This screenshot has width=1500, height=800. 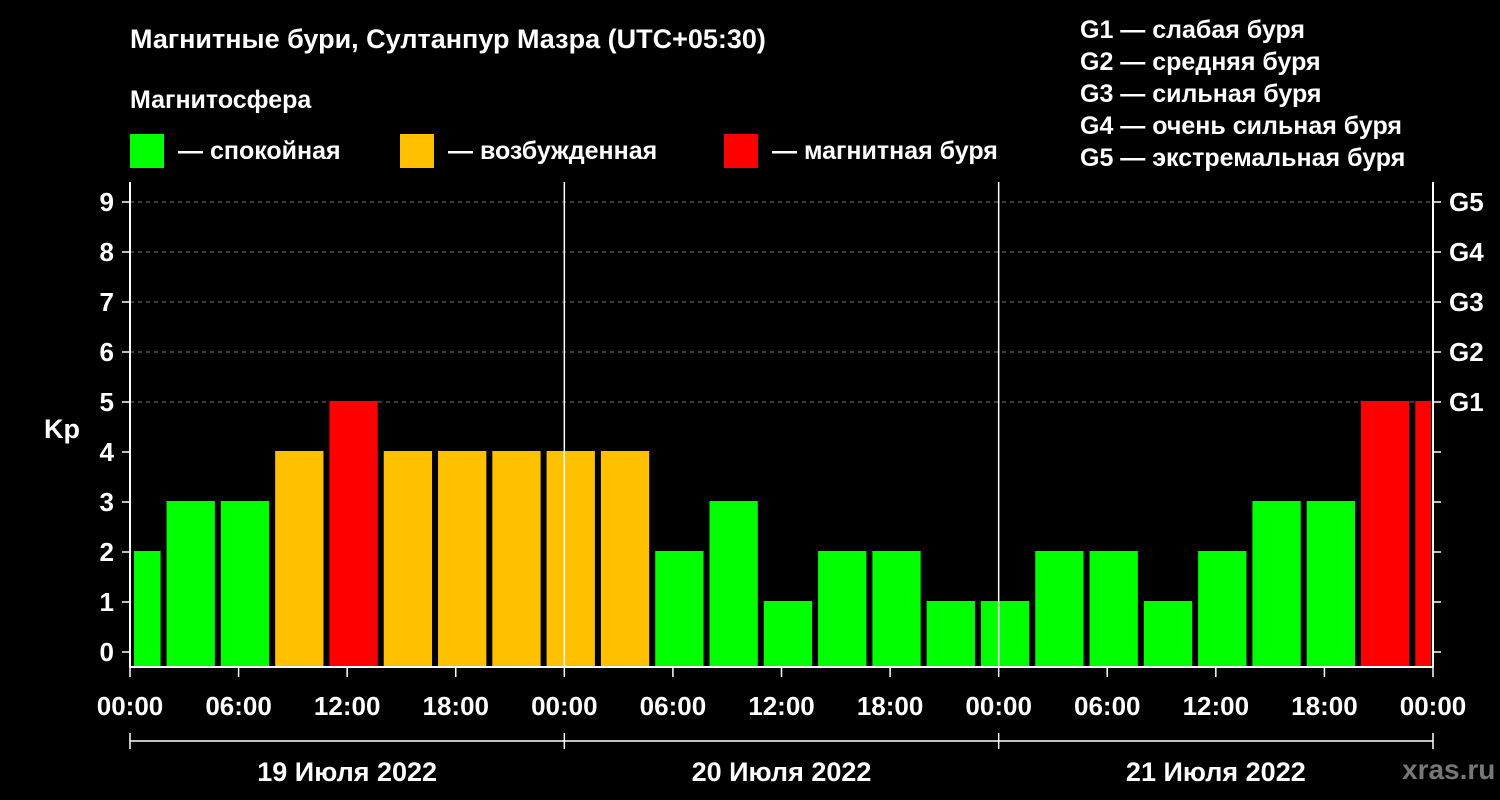 I want to click on ytick-label-3: 3, so click(x=107, y=502).